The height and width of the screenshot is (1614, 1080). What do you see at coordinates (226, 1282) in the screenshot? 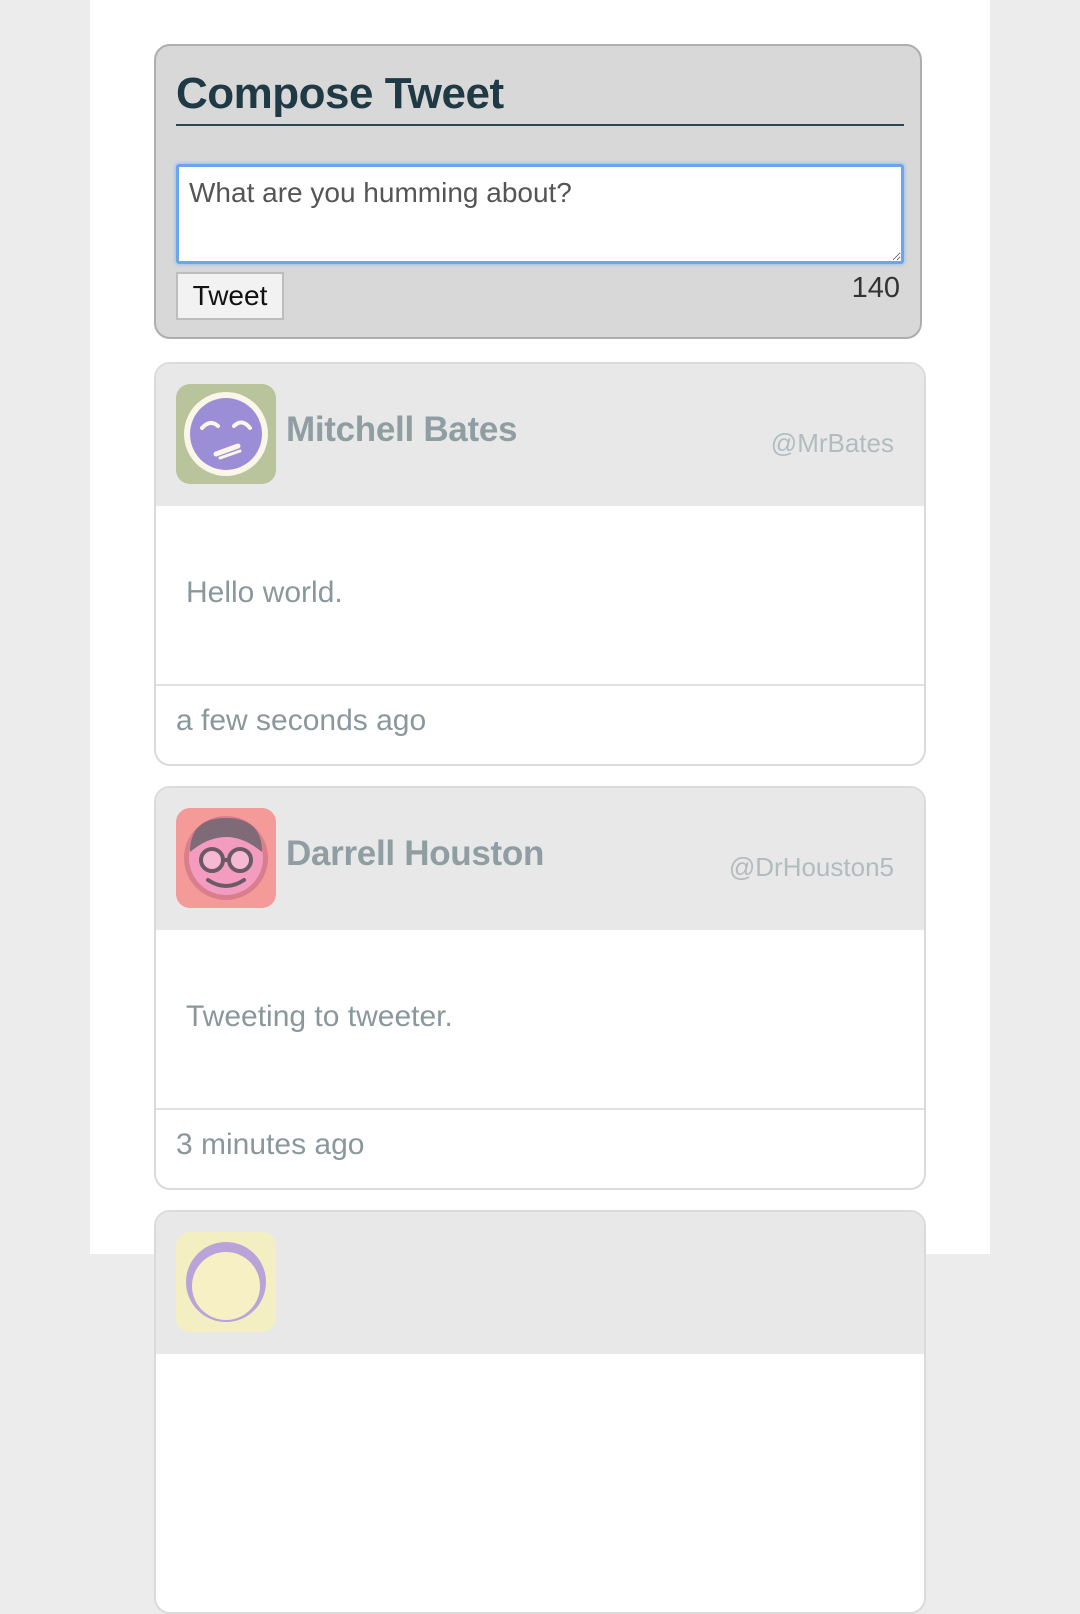
I see `face-icon` at bounding box center [226, 1282].